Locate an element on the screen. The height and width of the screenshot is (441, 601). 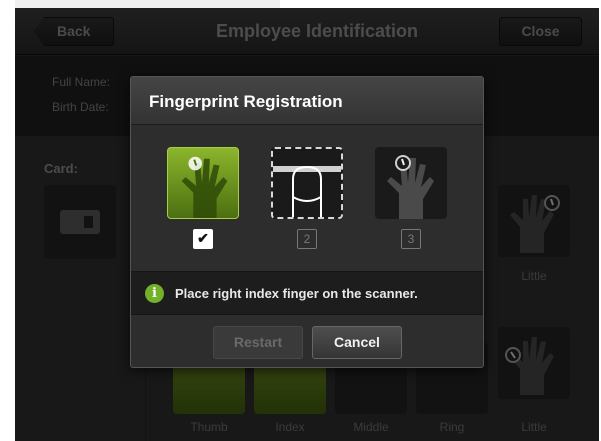
step-3-number: 3 is located at coordinates (411, 239).